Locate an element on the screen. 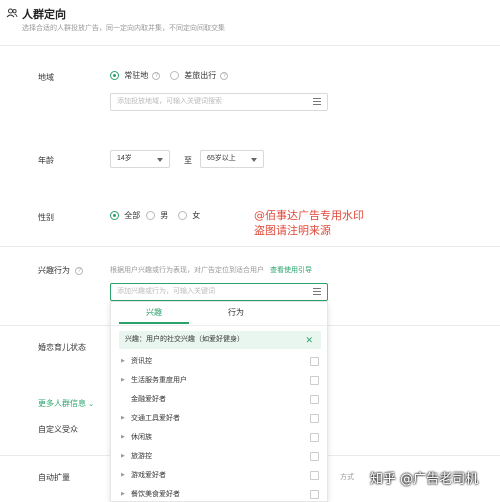 This screenshot has height=502, width=500. list-item-label: 资讯控 is located at coordinates (141, 361).